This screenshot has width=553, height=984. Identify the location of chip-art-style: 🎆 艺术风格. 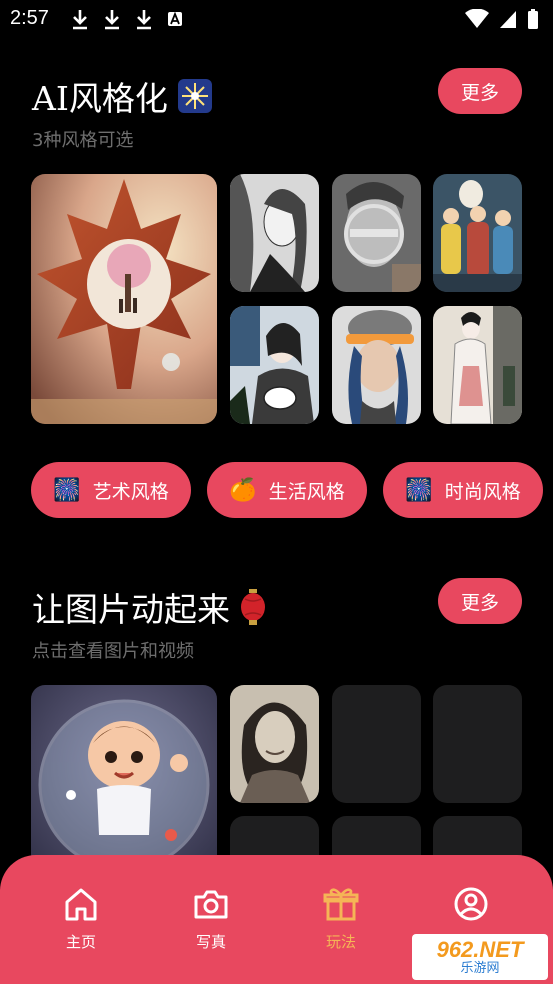
(111, 490).